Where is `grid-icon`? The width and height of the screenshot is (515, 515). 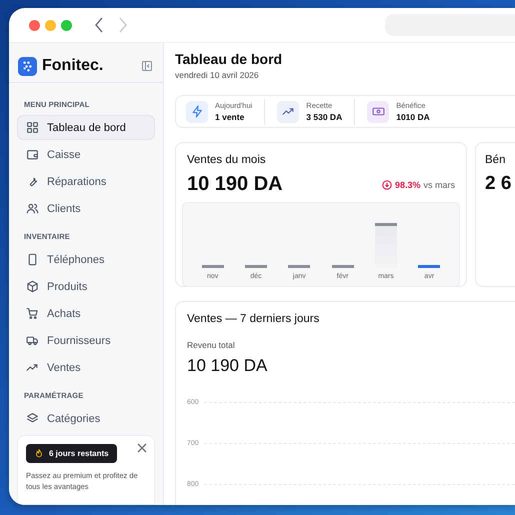
grid-icon is located at coordinates (32, 127).